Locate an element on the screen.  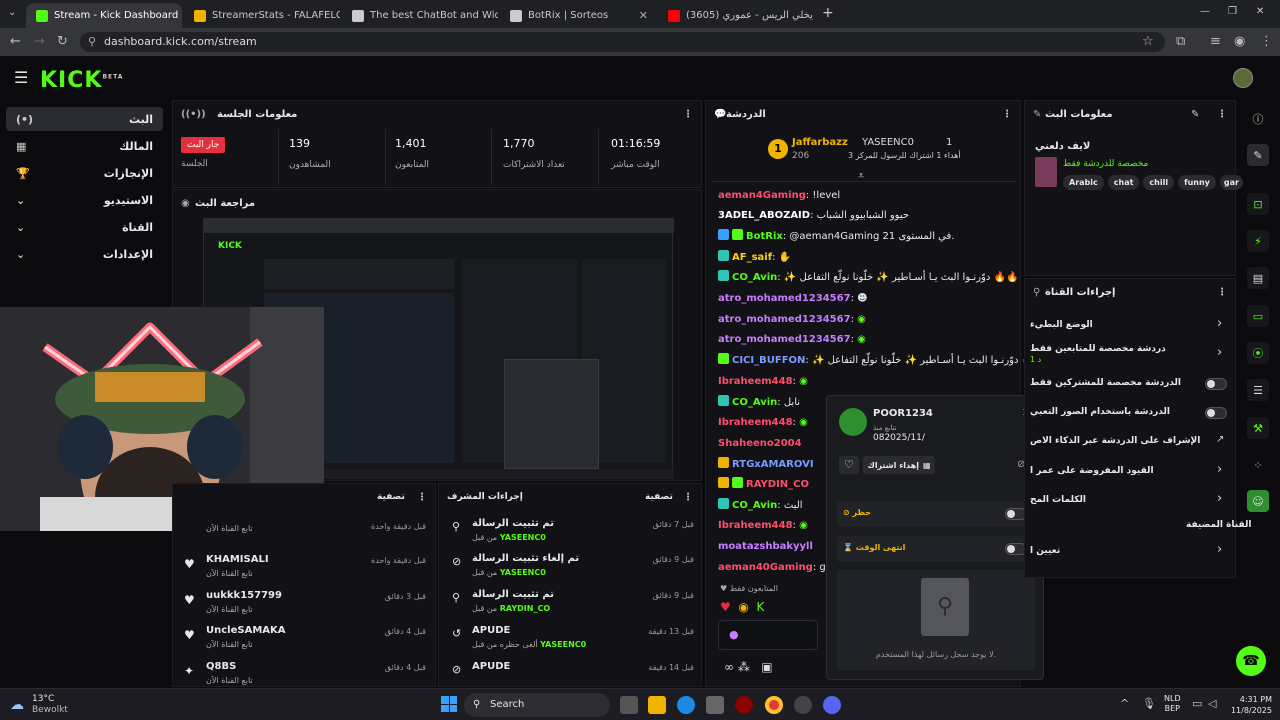
task-view-icon is located at coordinates (629, 705).